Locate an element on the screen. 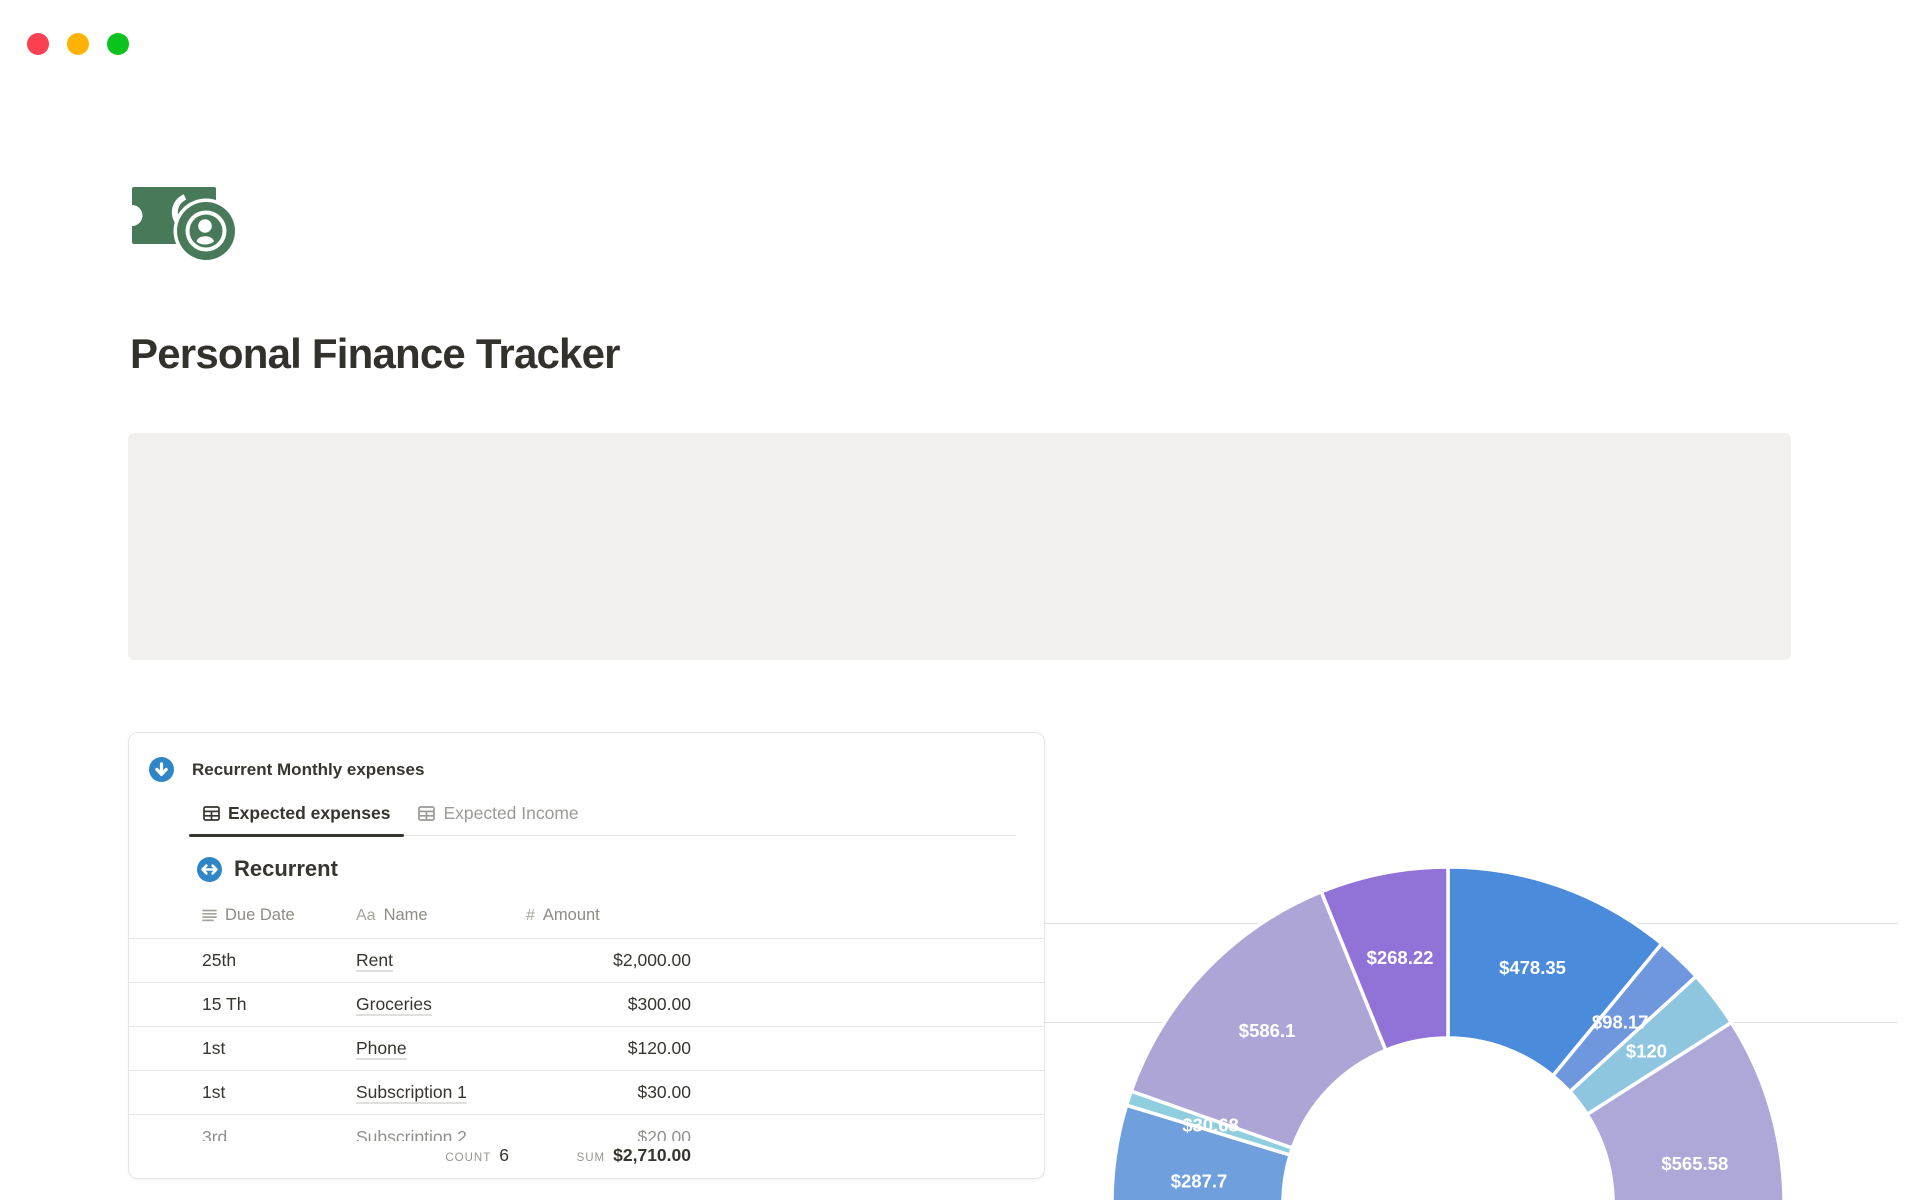  table-row: 1st Phone $120.00 is located at coordinates (586, 1049).